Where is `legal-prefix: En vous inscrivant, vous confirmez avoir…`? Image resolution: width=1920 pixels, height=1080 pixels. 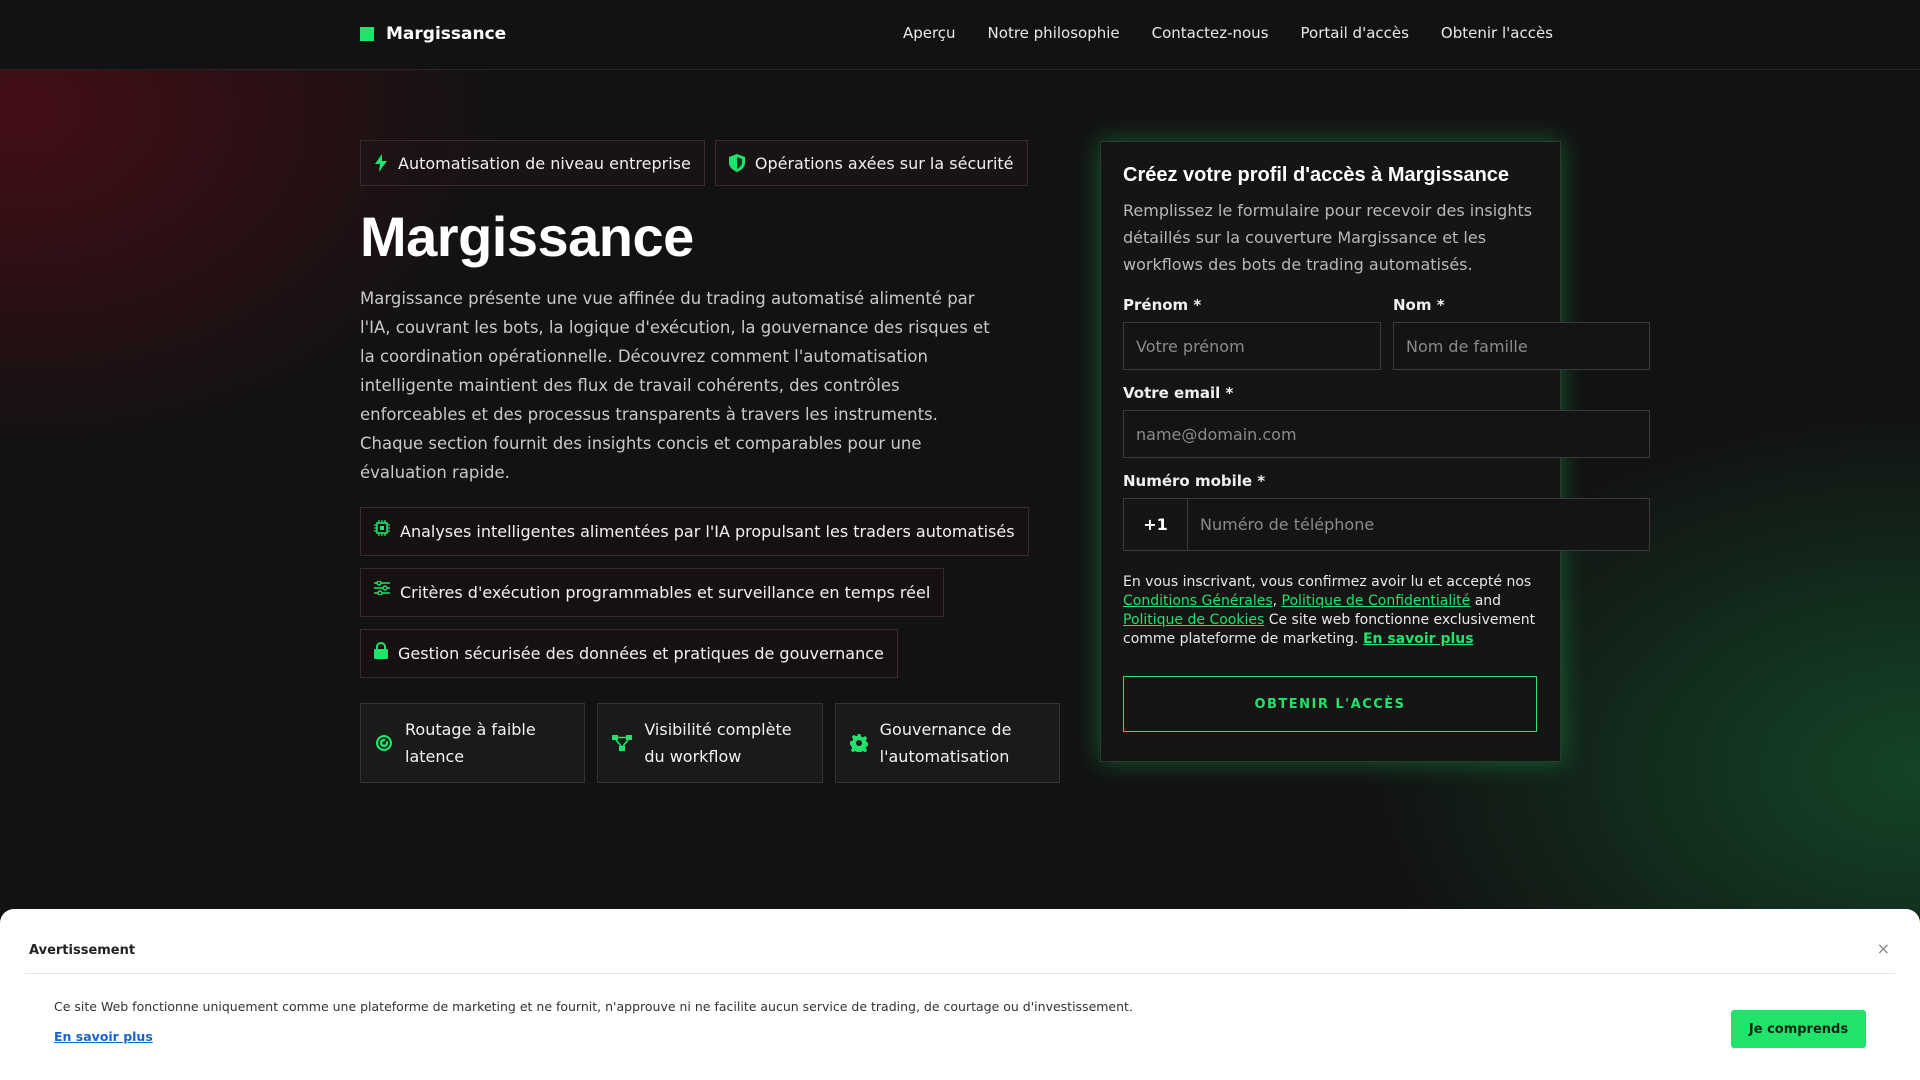
legal-prefix: En vous inscrivant, vous confirmez avoir… is located at coordinates (1327, 582).